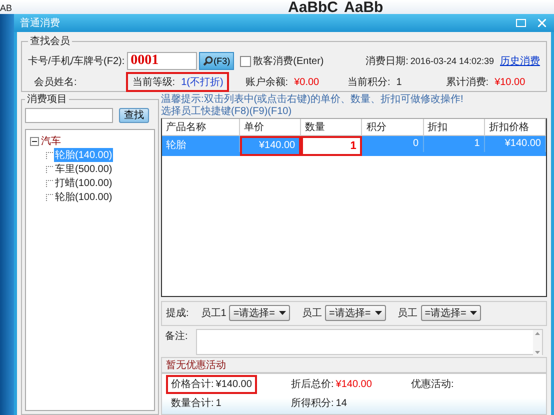  Describe the element at coordinates (369, 341) in the screenshot. I see `remarks-field` at that location.